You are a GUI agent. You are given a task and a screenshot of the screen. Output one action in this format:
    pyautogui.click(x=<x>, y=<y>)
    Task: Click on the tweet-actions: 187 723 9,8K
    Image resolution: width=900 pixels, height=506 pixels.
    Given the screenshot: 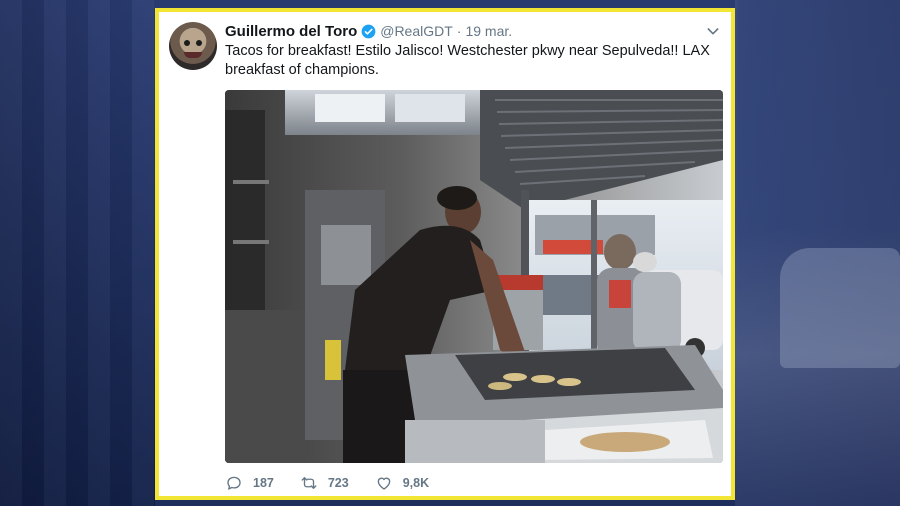 What is the action you would take?
    pyautogui.click(x=340, y=483)
    